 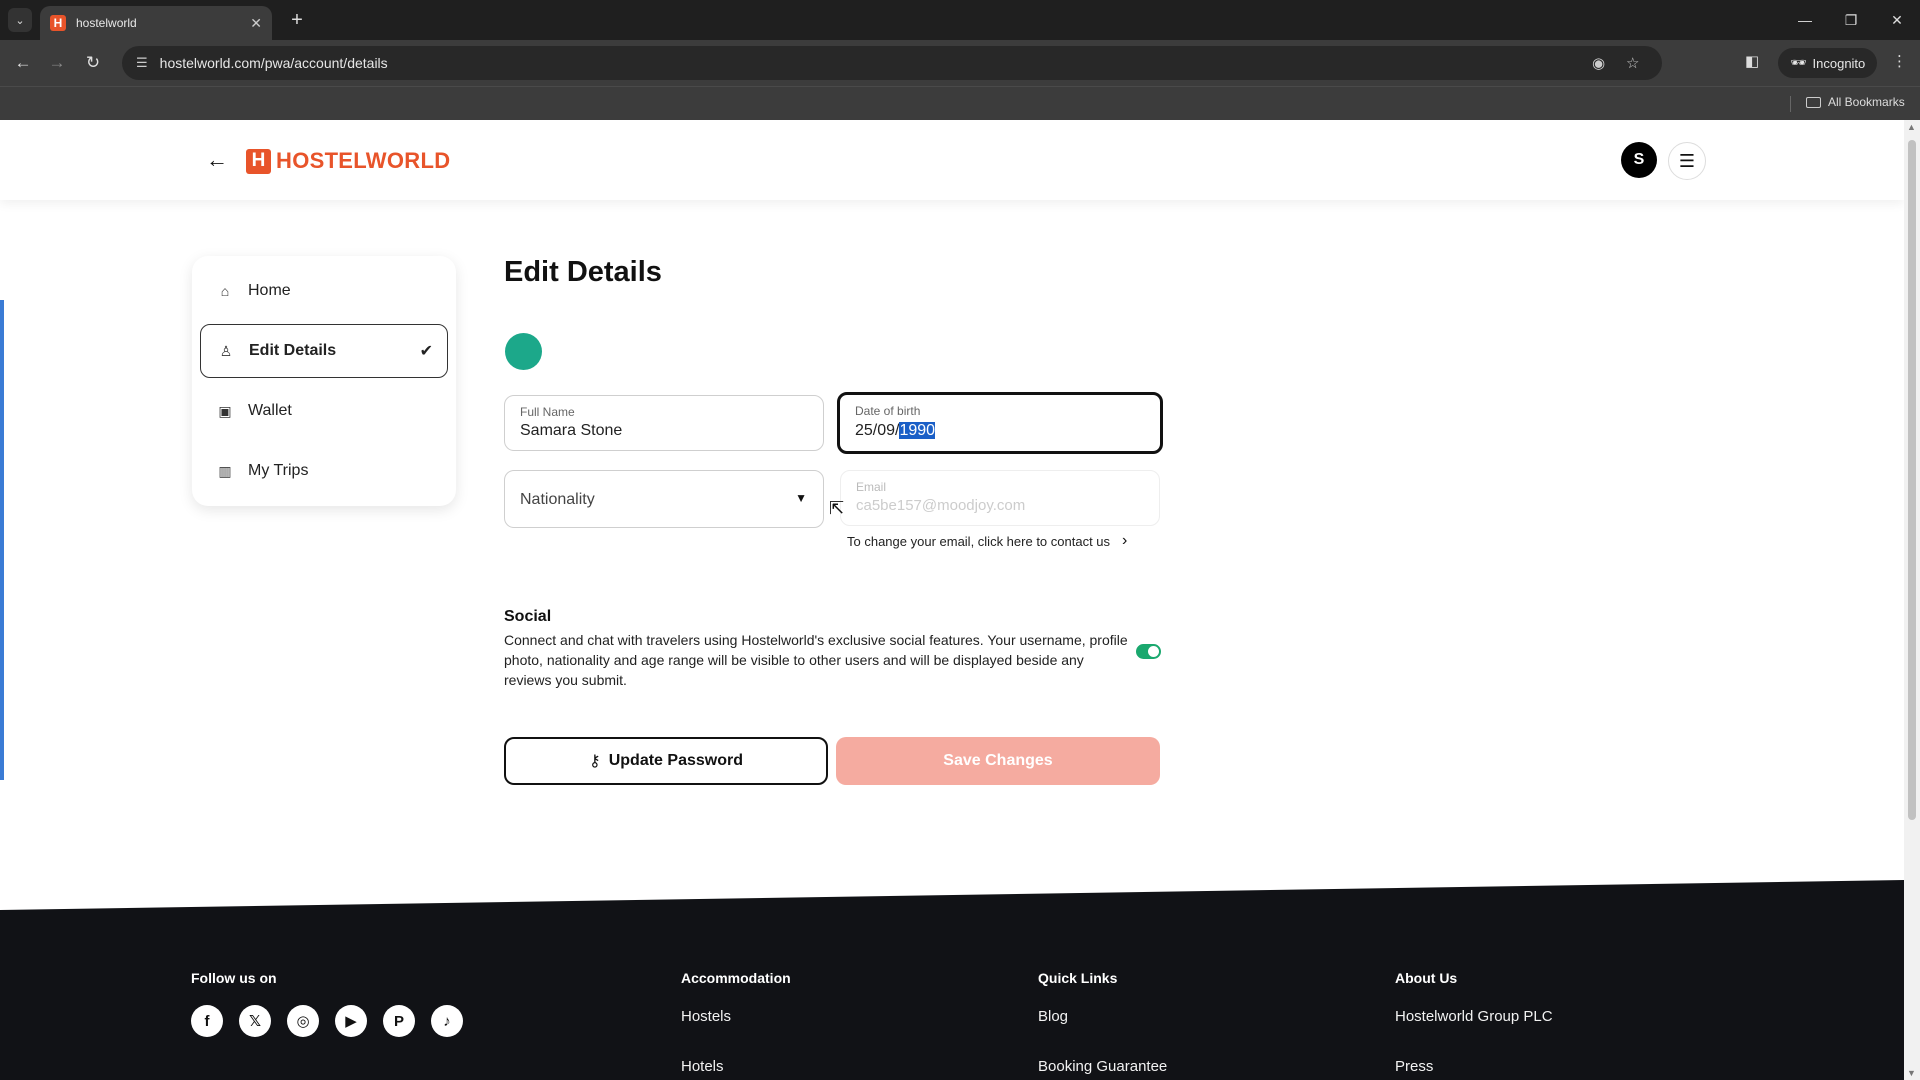 I want to click on side-panel-icon: ◧, so click(x=1752, y=61).